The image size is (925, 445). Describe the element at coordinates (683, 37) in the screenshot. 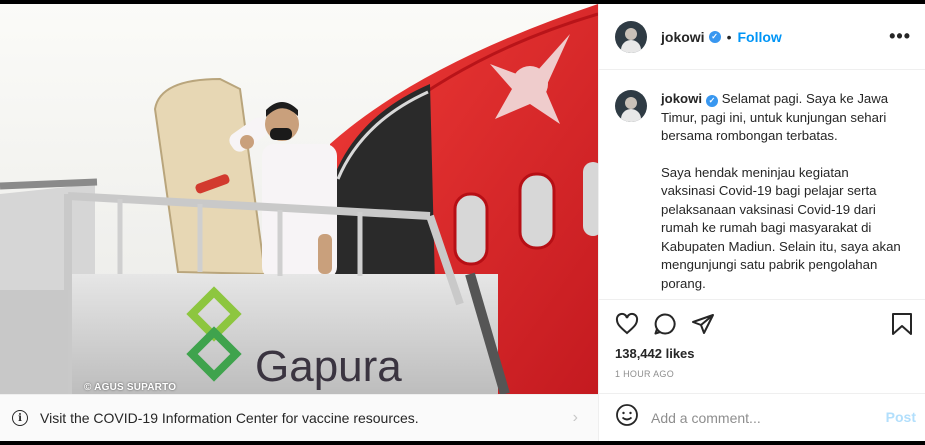

I see `username-link: jokowi` at that location.